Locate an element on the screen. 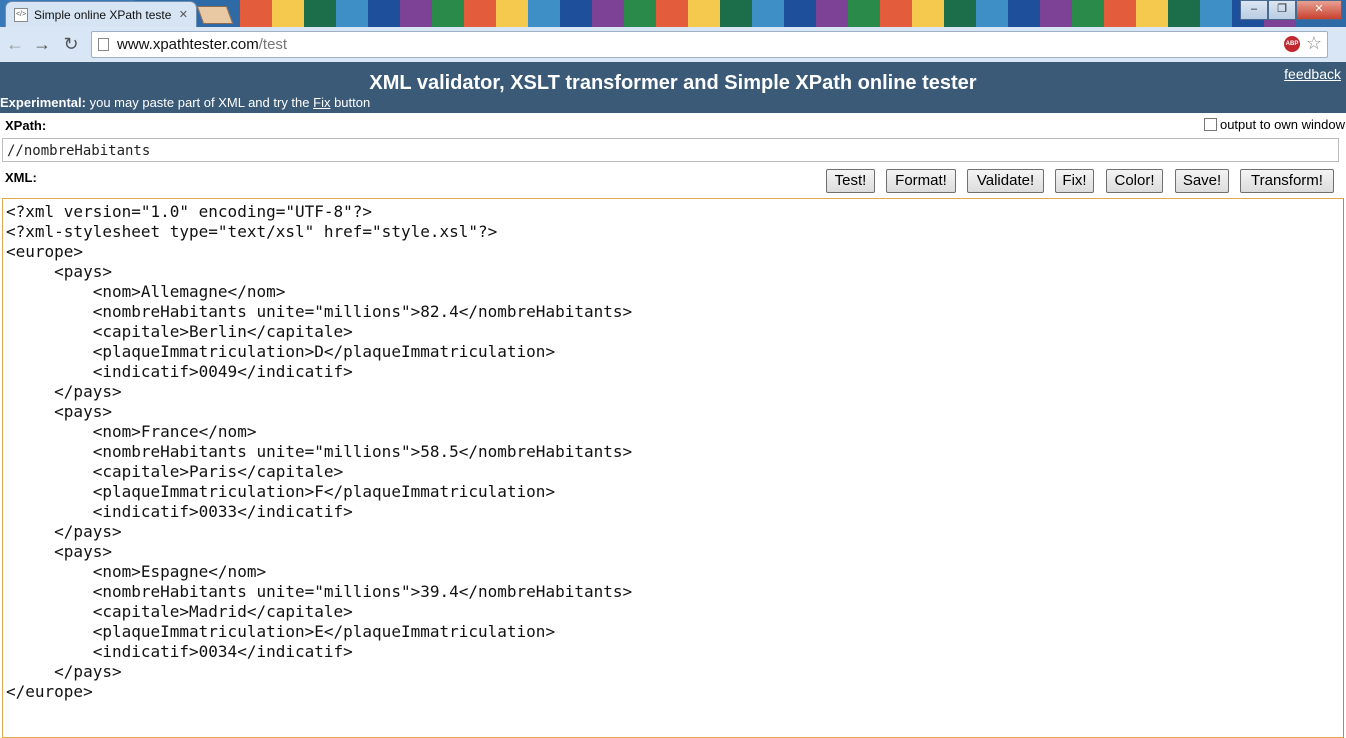 The image size is (1346, 738). tab-title: Simple online XPath teste is located at coordinates (103, 14).